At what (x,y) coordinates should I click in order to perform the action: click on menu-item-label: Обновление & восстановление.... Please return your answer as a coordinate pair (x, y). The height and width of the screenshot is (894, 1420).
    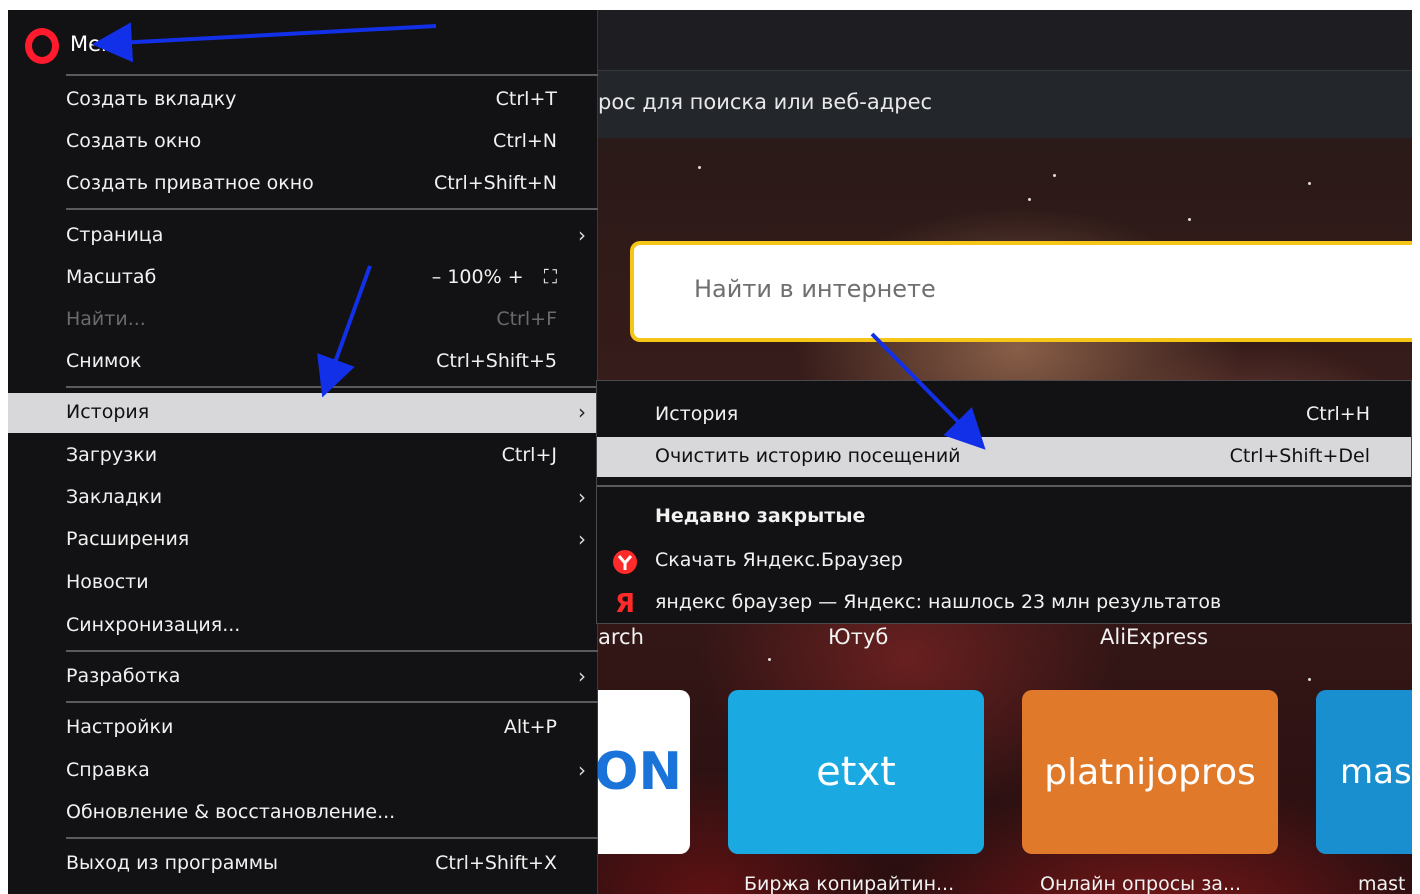
    Looking at the image, I should click on (231, 812).